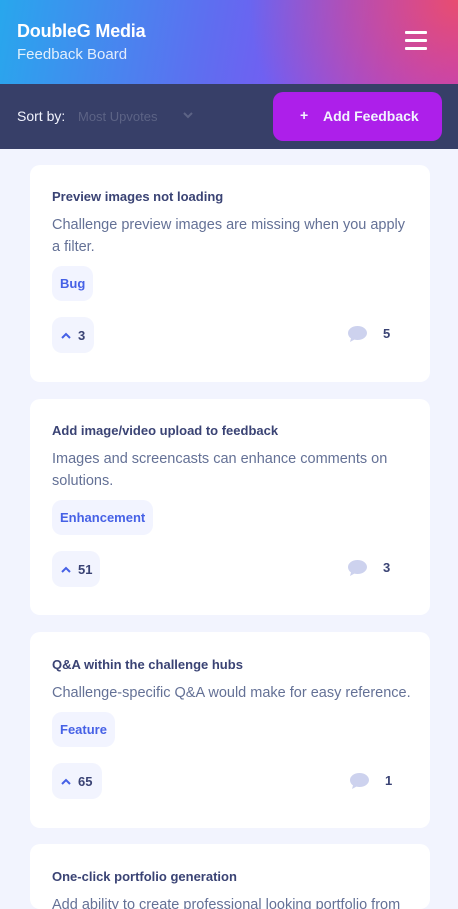 The width and height of the screenshot is (458, 909). Describe the element at coordinates (147, 664) in the screenshot. I see `feedback-title: Q&A within the challenge hubs` at that location.